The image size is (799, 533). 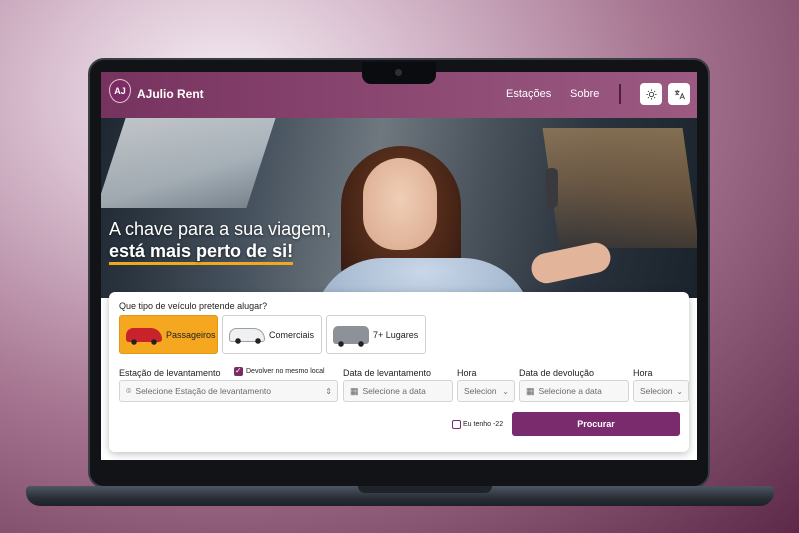 I want to click on van-icon, so click(x=247, y=335).